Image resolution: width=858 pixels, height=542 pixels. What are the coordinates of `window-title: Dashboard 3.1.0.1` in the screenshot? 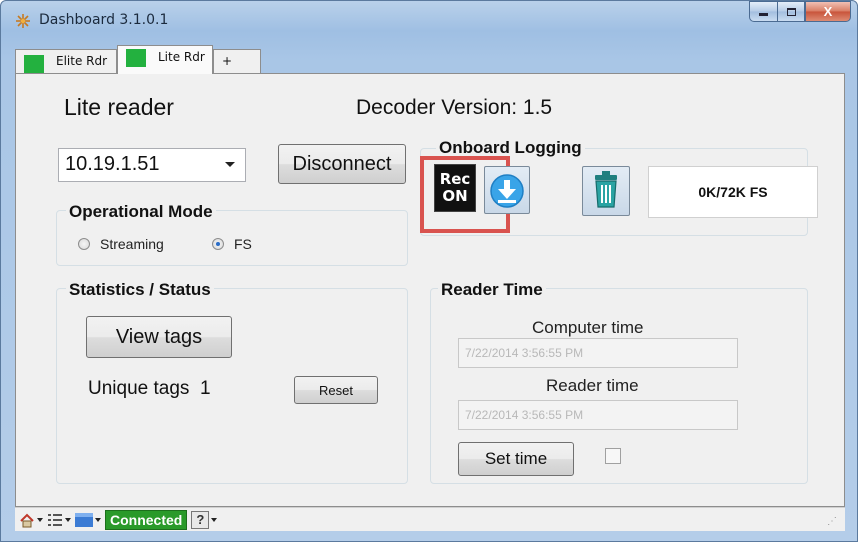 It's located at (104, 20).